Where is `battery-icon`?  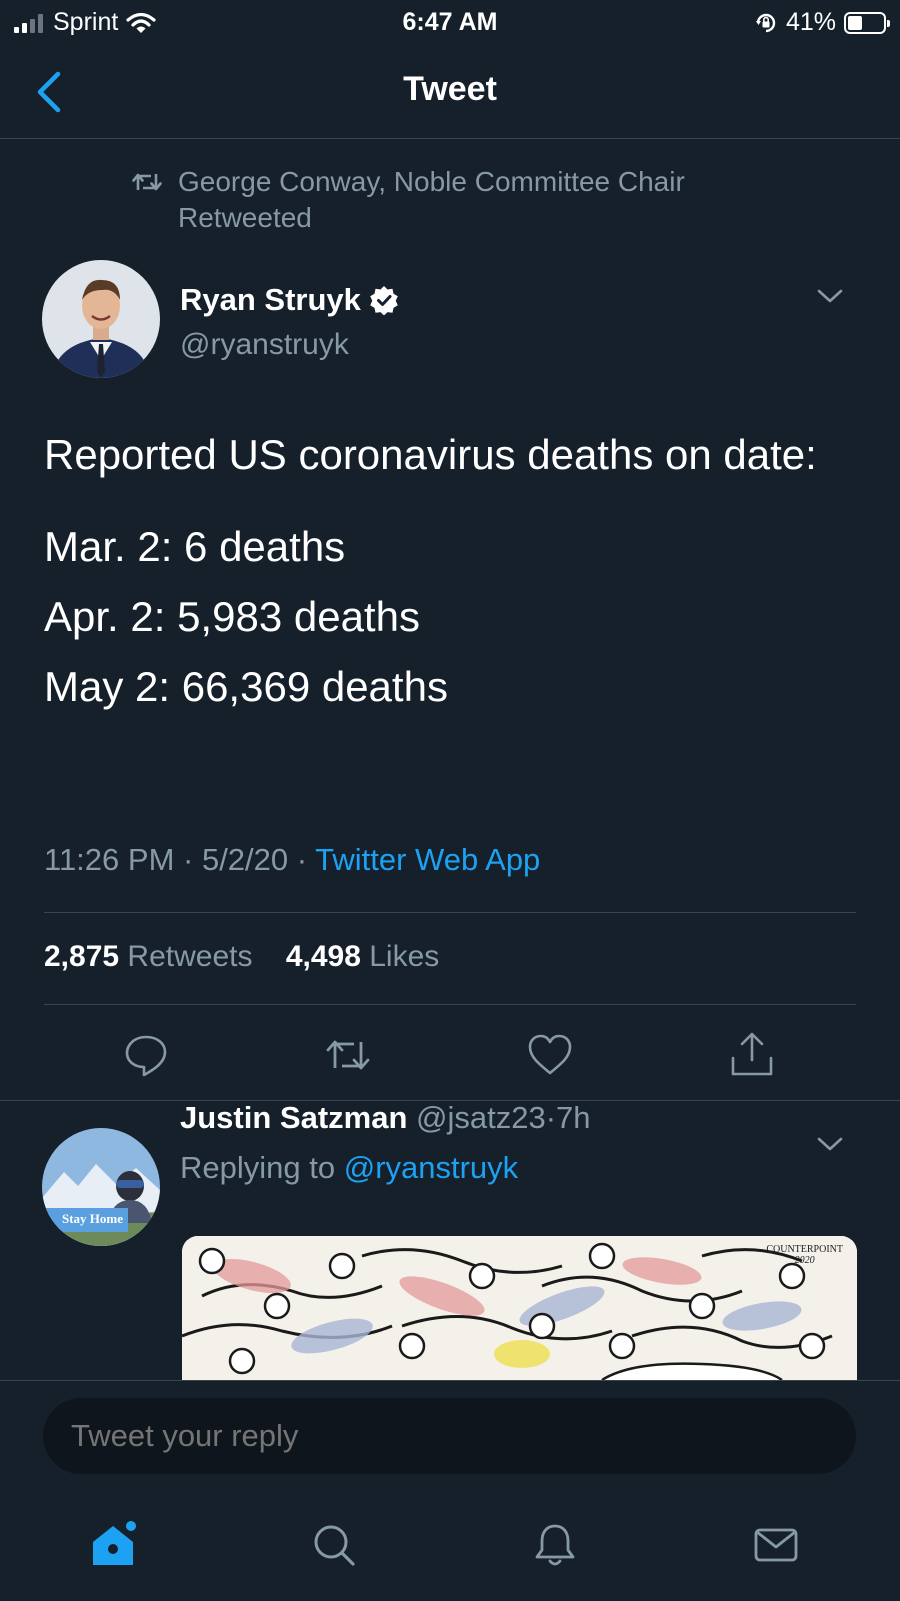 battery-icon is located at coordinates (867, 22).